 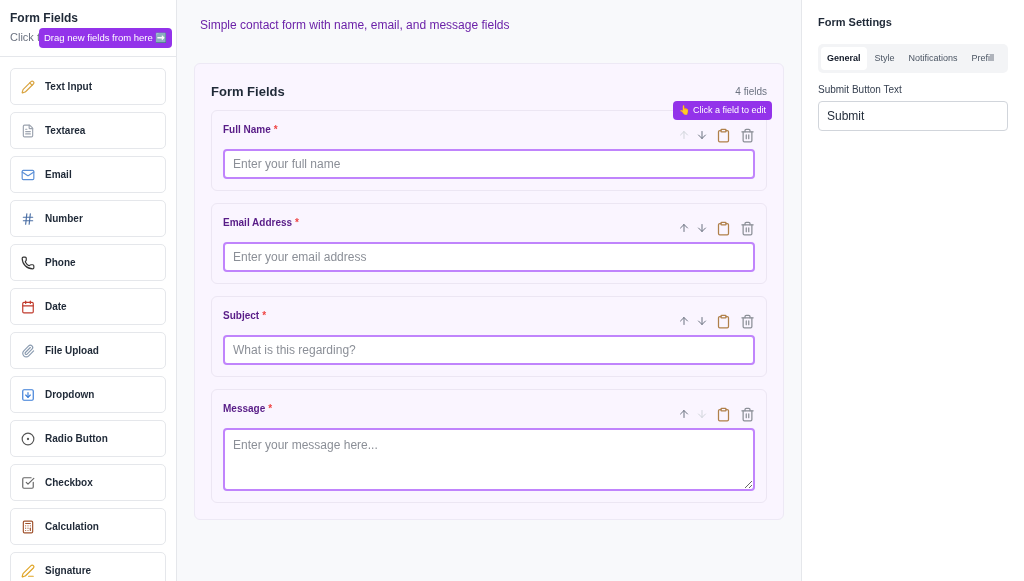 What do you see at coordinates (28, 130) in the screenshot?
I see `document-icon` at bounding box center [28, 130].